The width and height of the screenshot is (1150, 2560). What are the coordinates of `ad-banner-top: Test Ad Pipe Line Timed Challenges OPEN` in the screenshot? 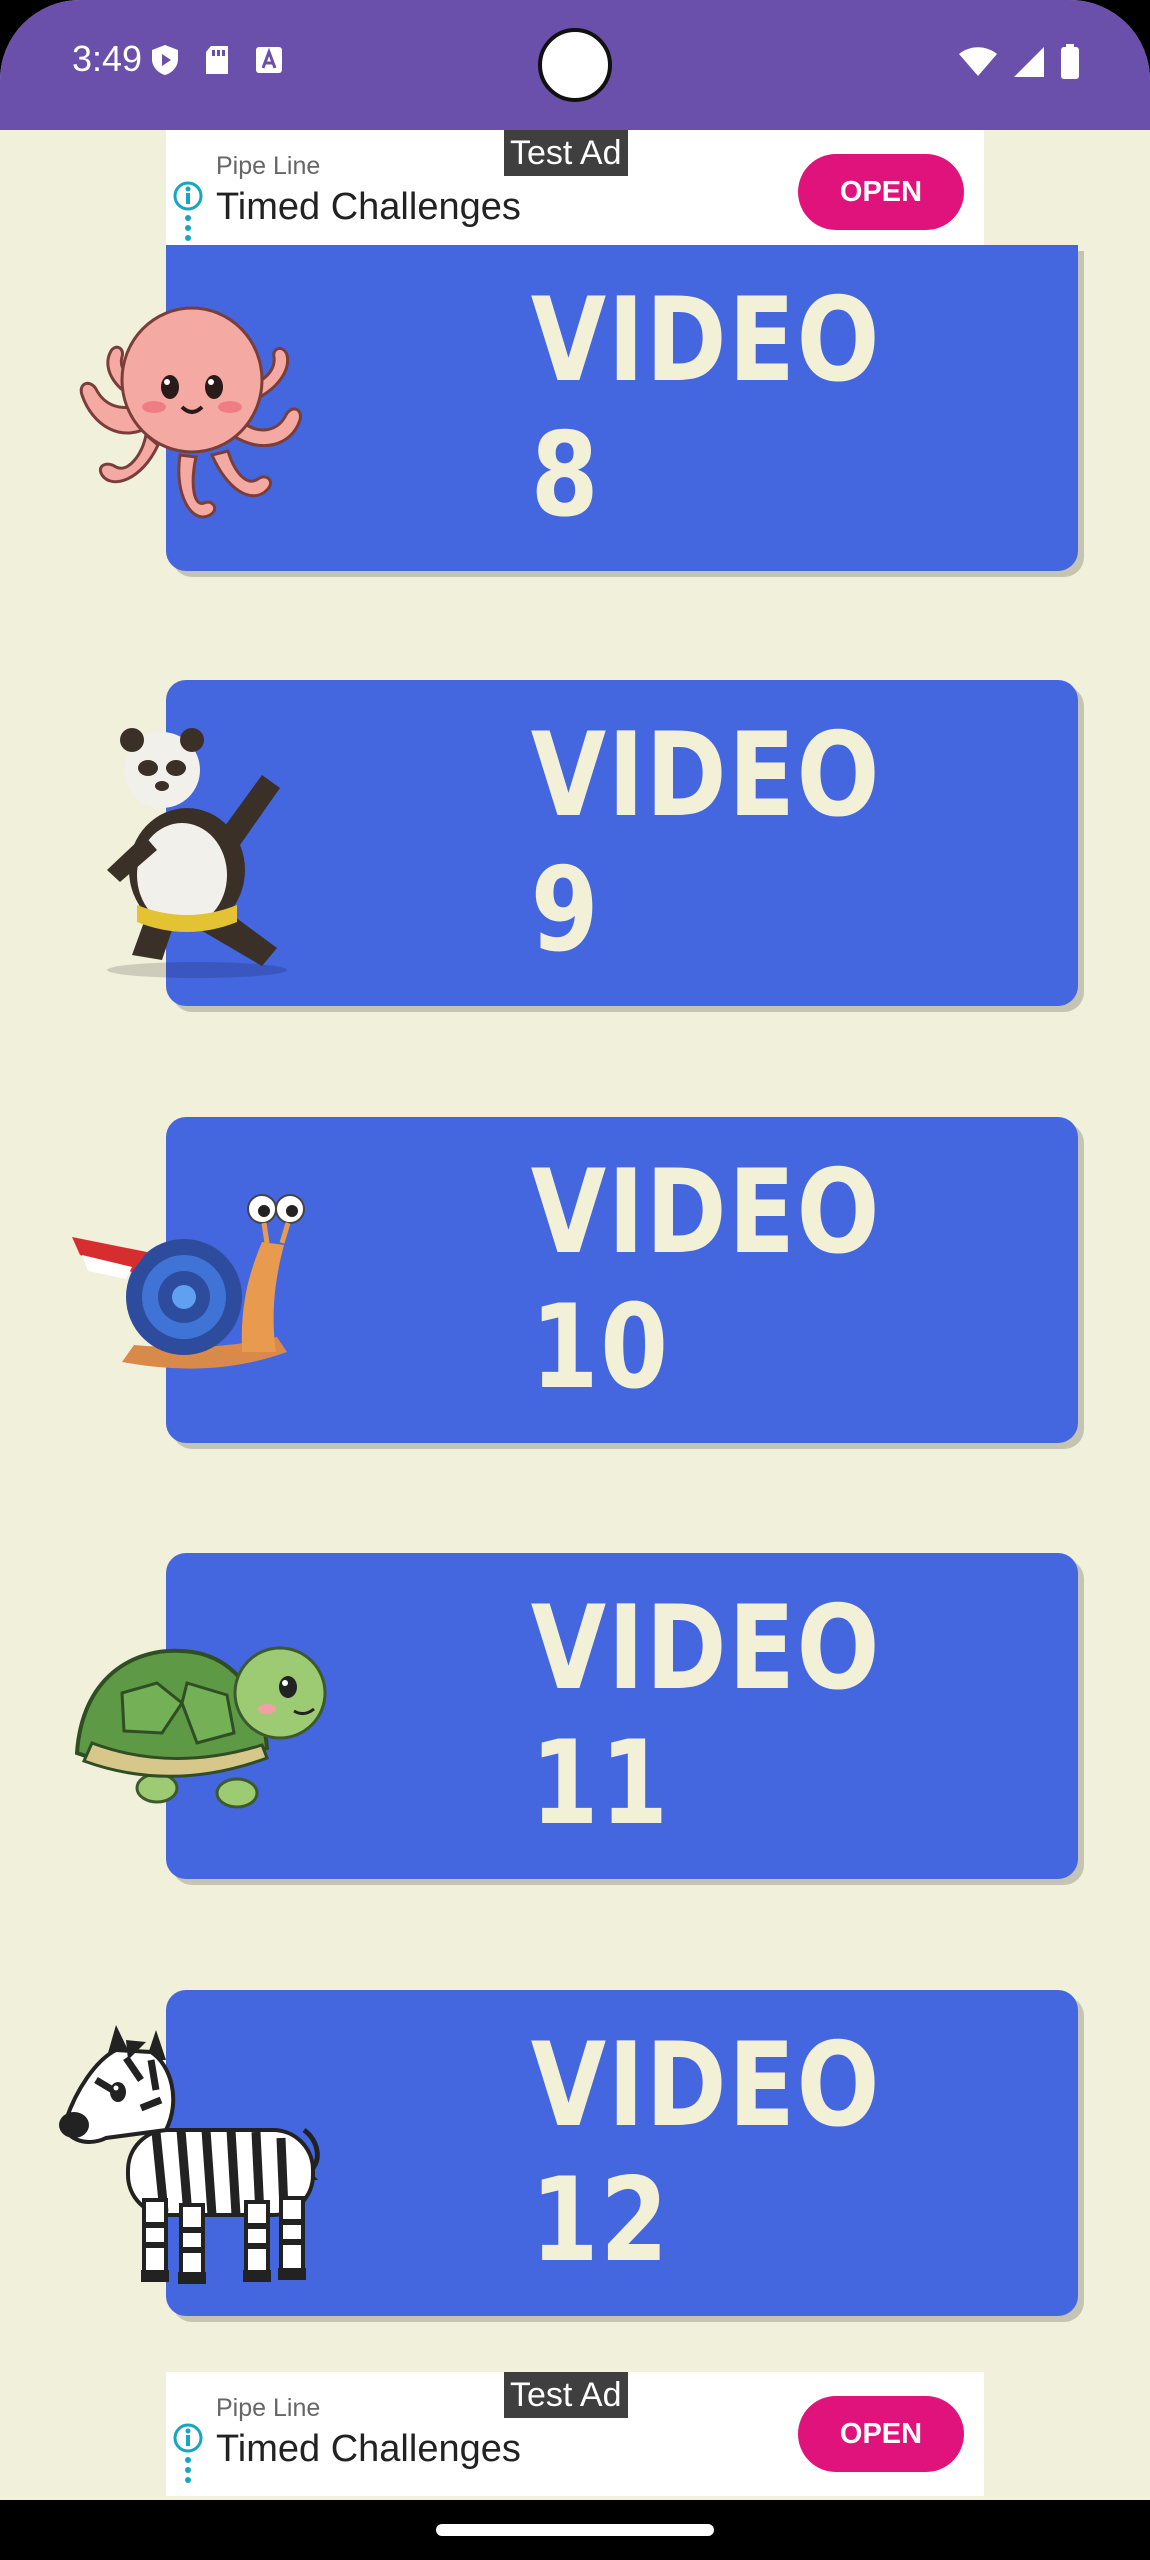 It's located at (575, 192).